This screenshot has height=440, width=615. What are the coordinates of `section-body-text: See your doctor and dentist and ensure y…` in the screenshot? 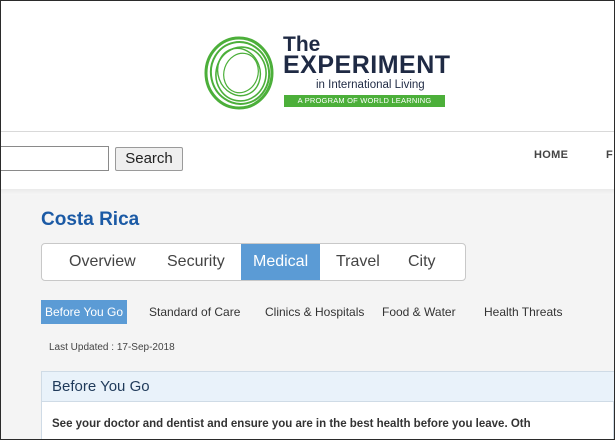 It's located at (291, 424).